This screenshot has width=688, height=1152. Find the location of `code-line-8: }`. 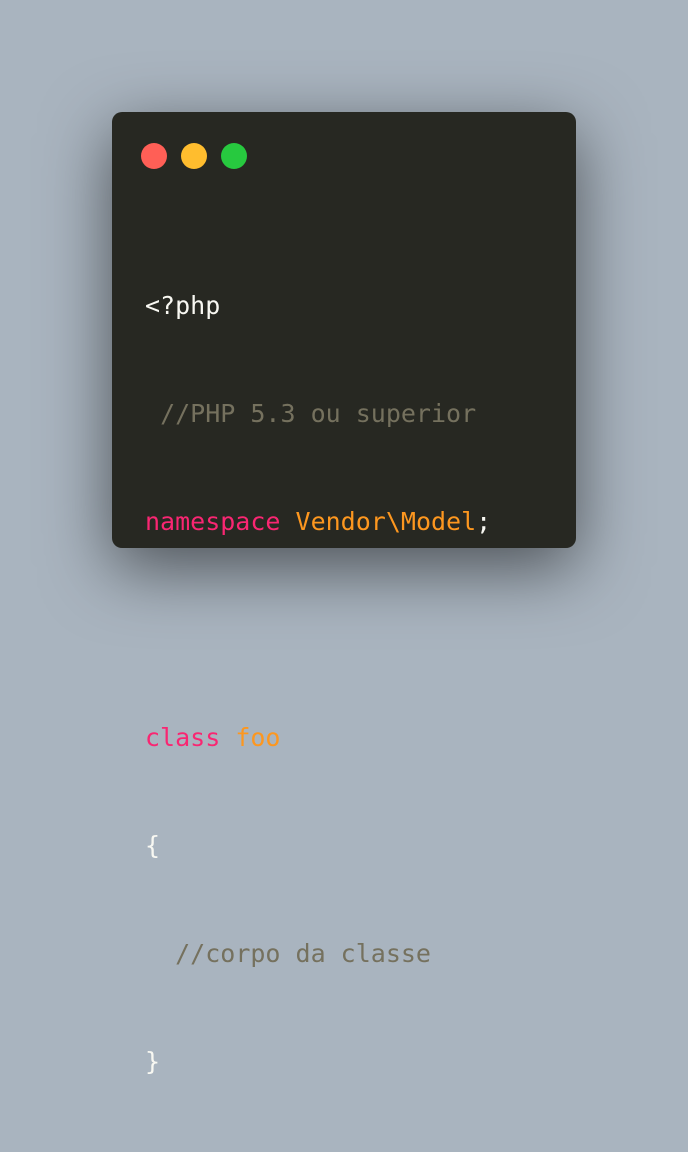

code-line-8: } is located at coordinates (318, 1062).